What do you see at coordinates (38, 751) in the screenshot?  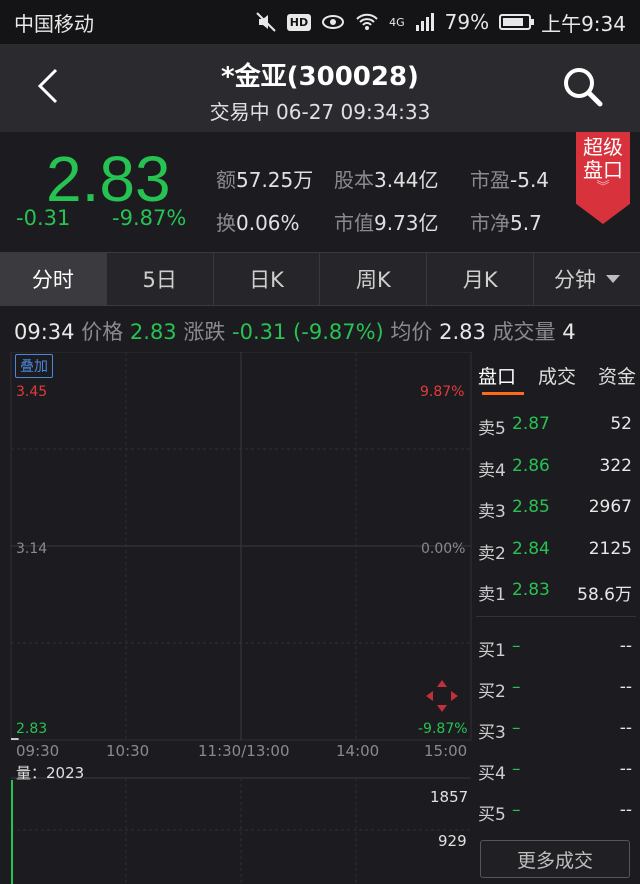 I see `x-label-0930: 09:30` at bounding box center [38, 751].